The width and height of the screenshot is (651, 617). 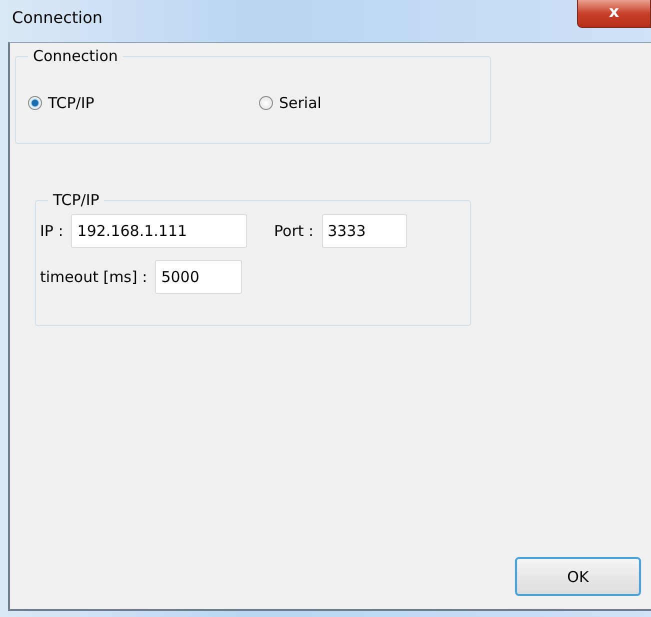 What do you see at coordinates (57, 17) in the screenshot?
I see `window-title: Connection` at bounding box center [57, 17].